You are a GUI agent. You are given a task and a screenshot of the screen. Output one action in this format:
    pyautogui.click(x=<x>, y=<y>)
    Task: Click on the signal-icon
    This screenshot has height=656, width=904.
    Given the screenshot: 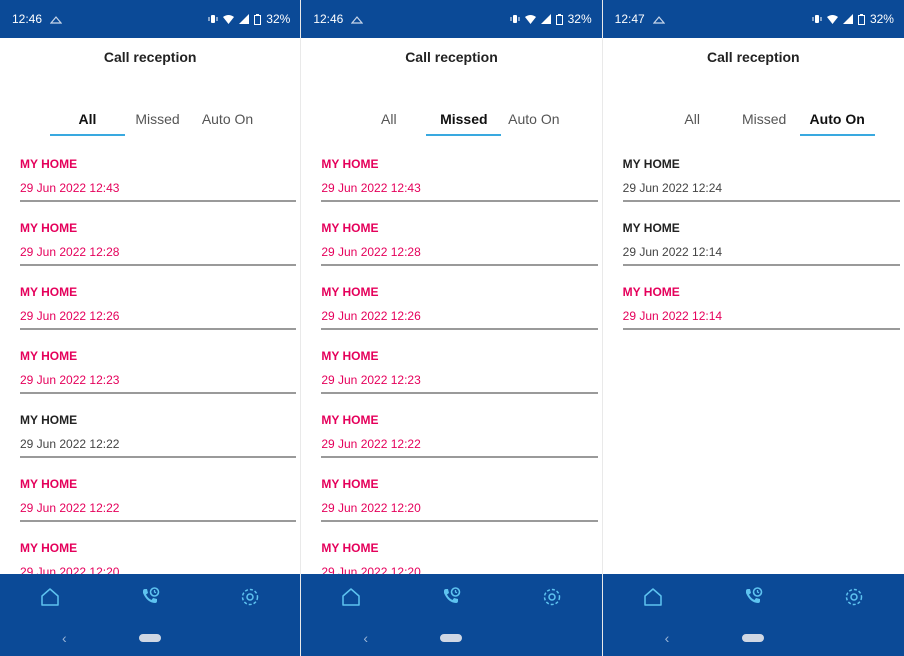 What is the action you would take?
    pyautogui.click(x=244, y=19)
    